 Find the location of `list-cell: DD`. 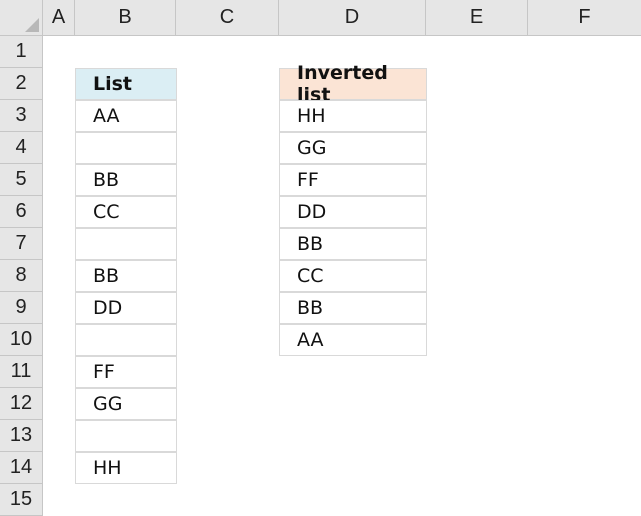

list-cell: DD is located at coordinates (126, 308).